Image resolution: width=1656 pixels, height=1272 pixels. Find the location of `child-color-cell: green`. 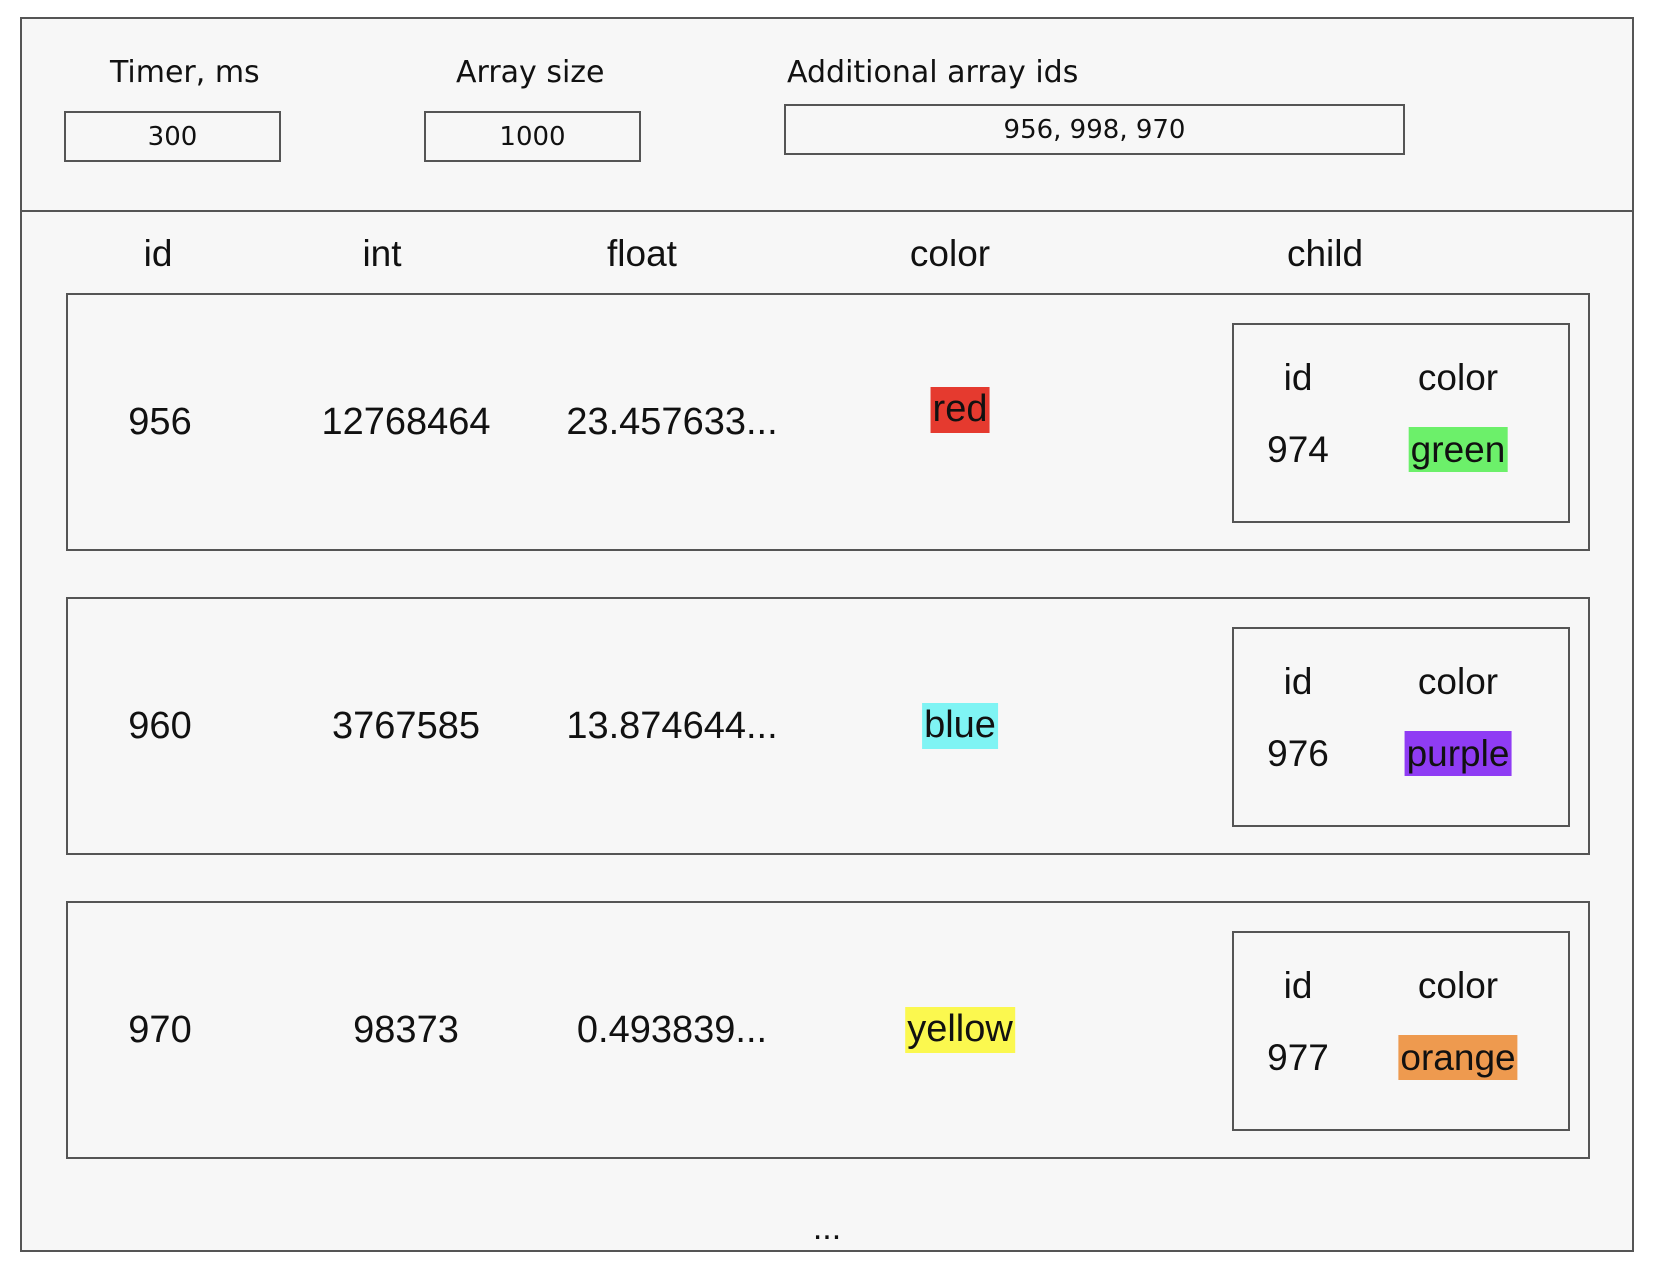

child-color-cell: green is located at coordinates (1458, 449).